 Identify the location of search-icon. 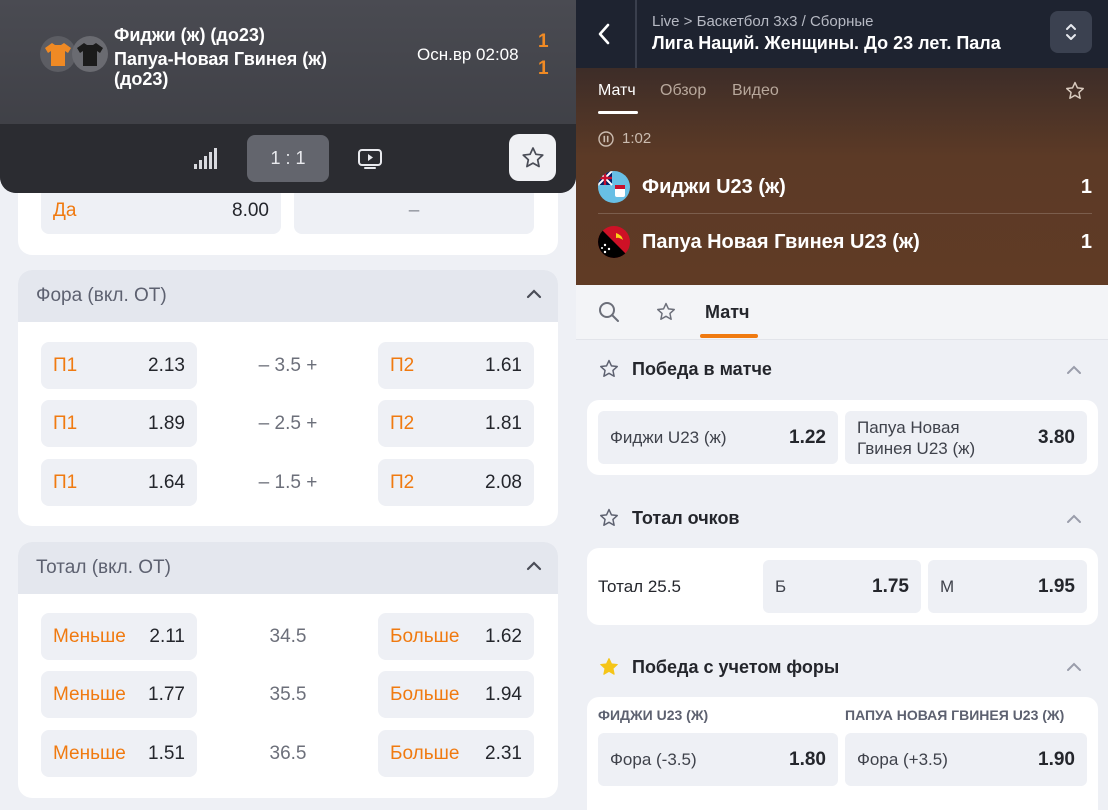
(609, 312).